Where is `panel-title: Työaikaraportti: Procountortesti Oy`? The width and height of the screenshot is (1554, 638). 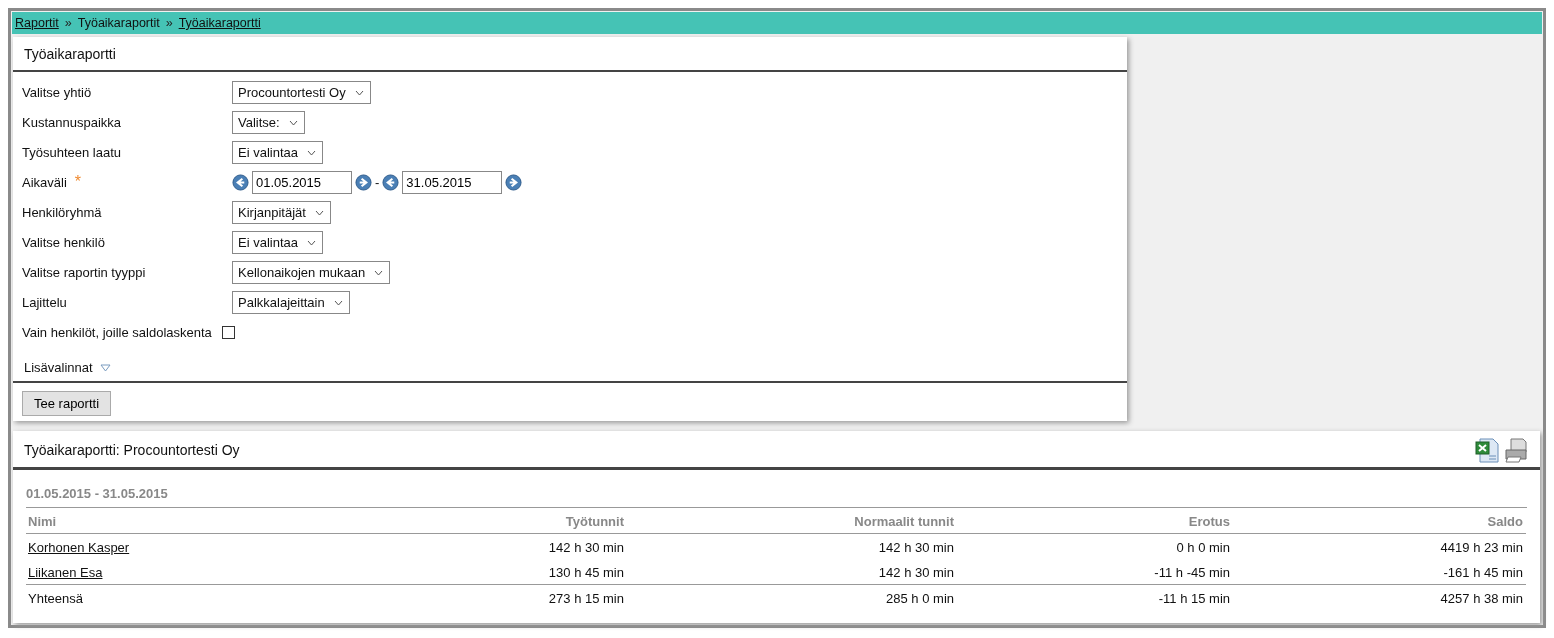
panel-title: Työaikaraportti: Procountortesti Oy is located at coordinates (132, 450).